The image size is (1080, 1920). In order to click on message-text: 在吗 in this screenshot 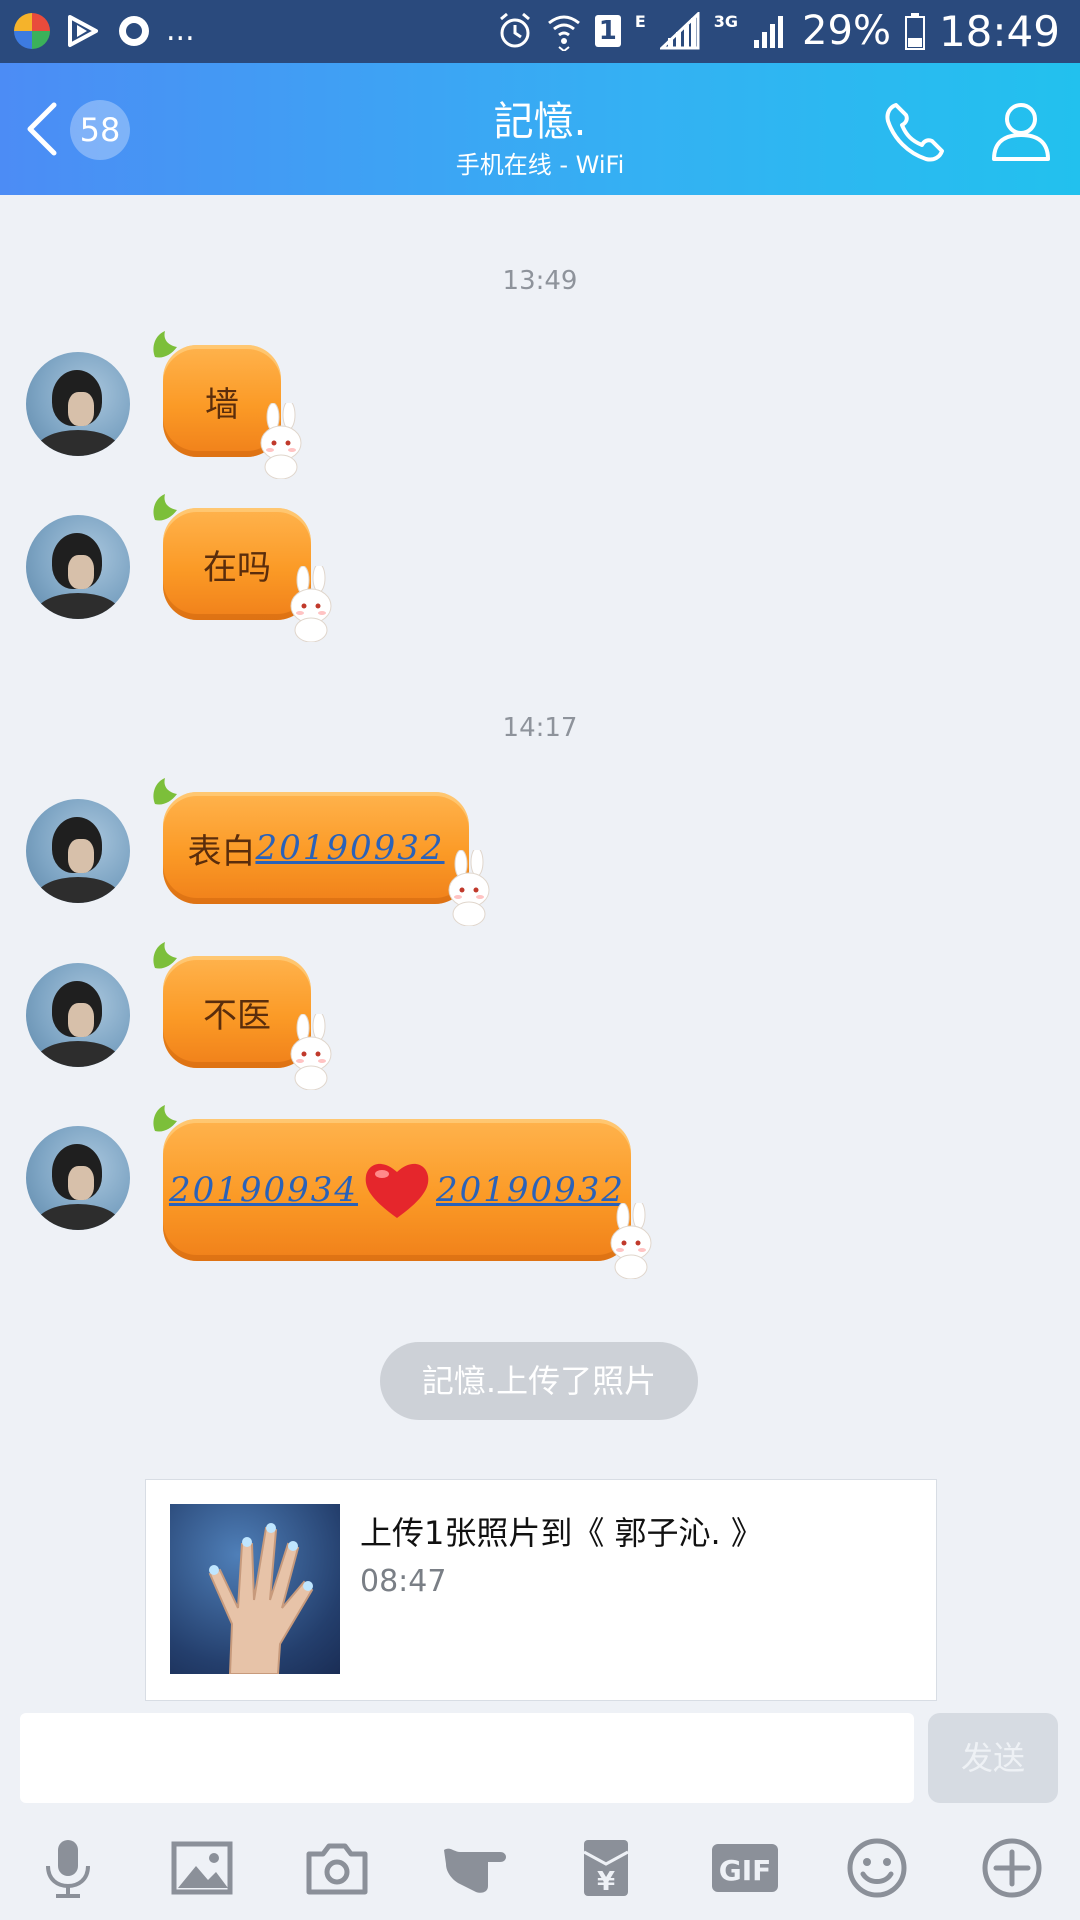, I will do `click(237, 567)`.